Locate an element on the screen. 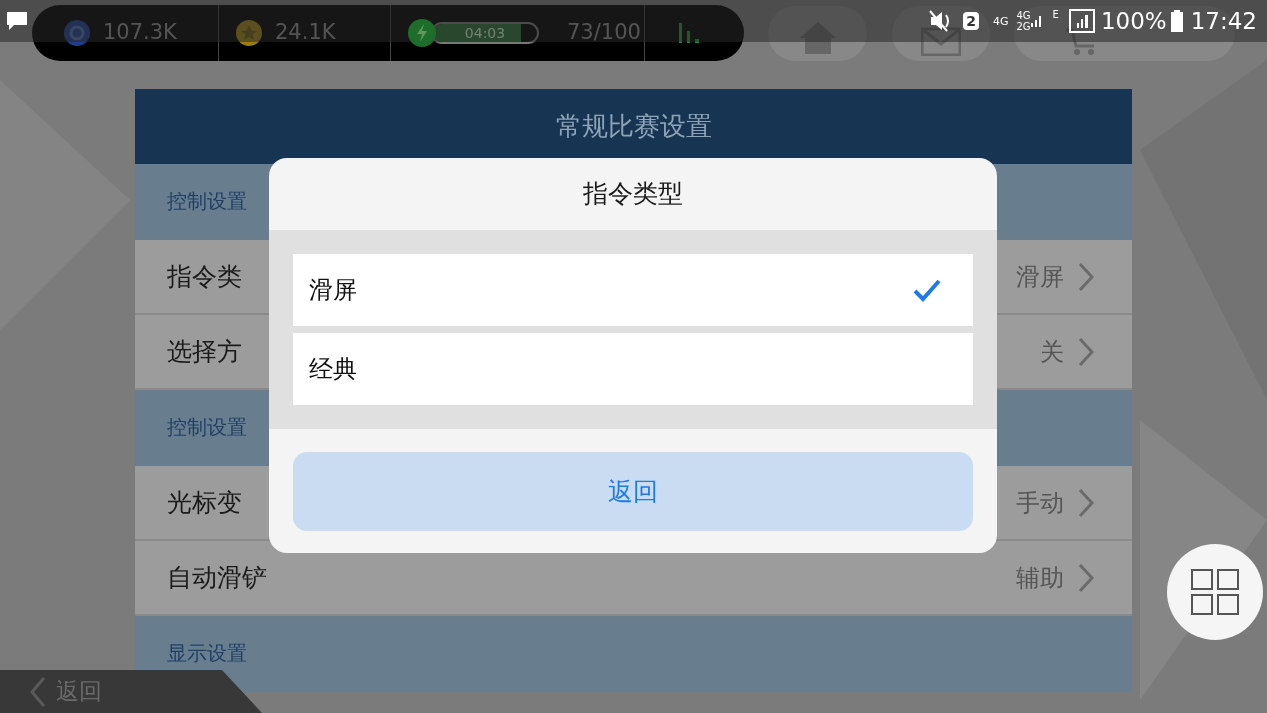 The image size is (1267, 713). sim-badge: 2 is located at coordinates (971, 21).